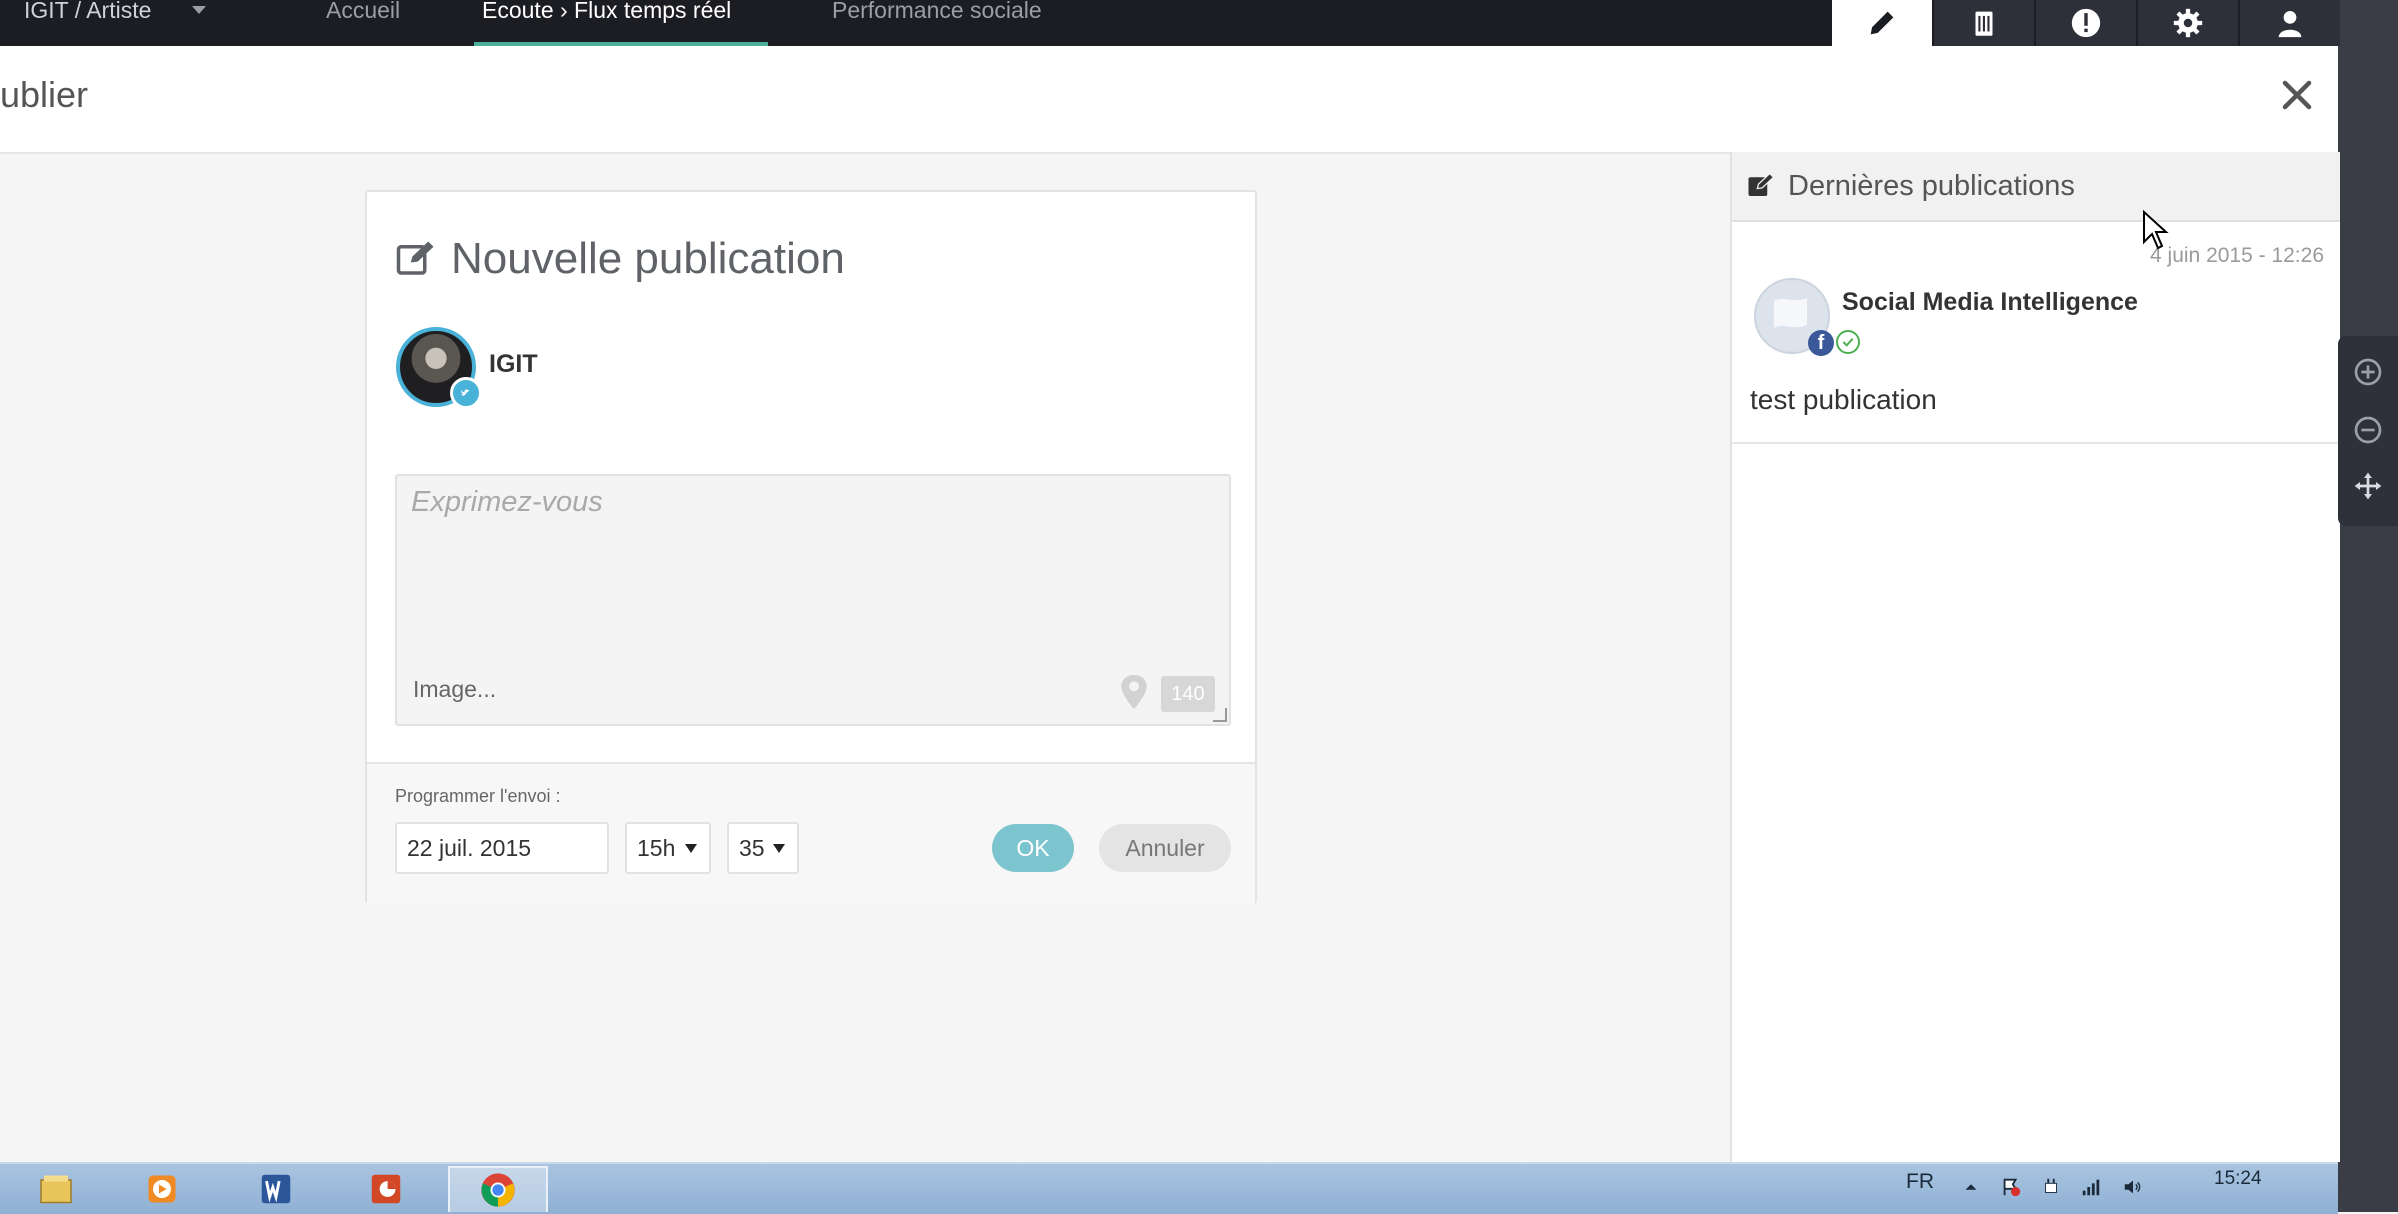 The height and width of the screenshot is (1214, 2398). I want to click on alerts-button, so click(2086, 23).